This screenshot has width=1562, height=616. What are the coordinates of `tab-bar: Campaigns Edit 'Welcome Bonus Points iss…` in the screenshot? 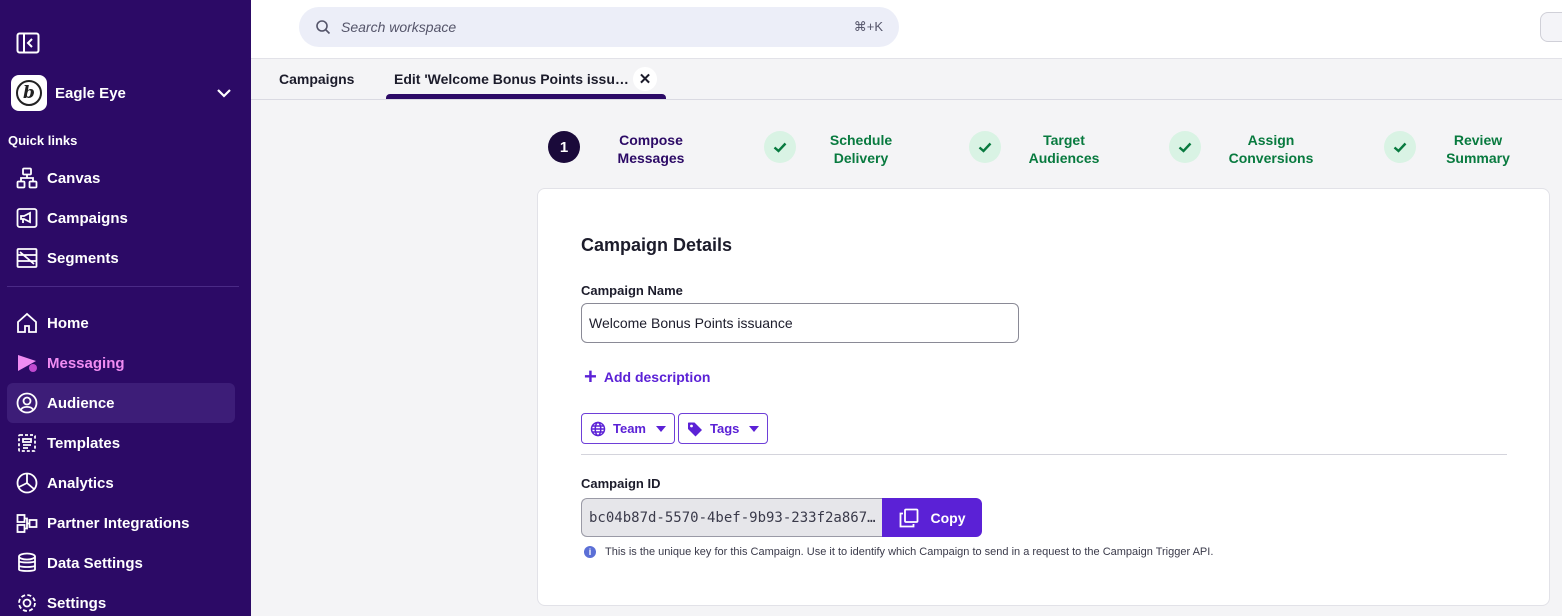 It's located at (906, 79).